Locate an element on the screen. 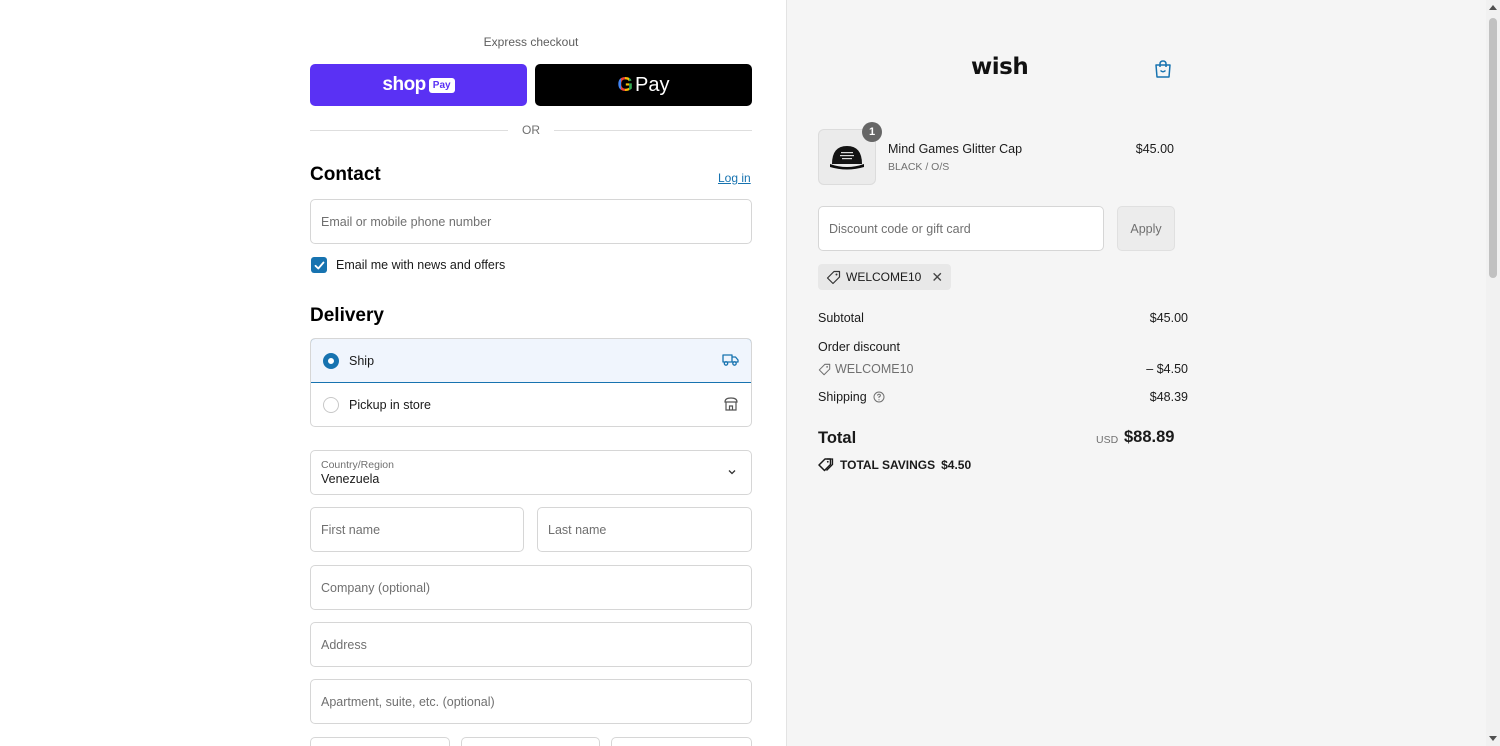 This screenshot has width=1500, height=746. store-logo: wish is located at coordinates (1000, 67).